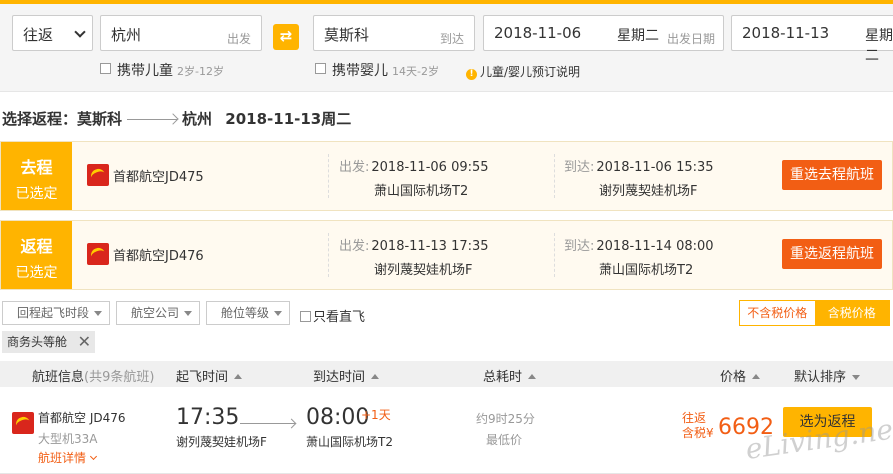 The width and height of the screenshot is (893, 474). Describe the element at coordinates (820, 377) in the screenshot. I see `col-sort-label: 默认排序` at that location.